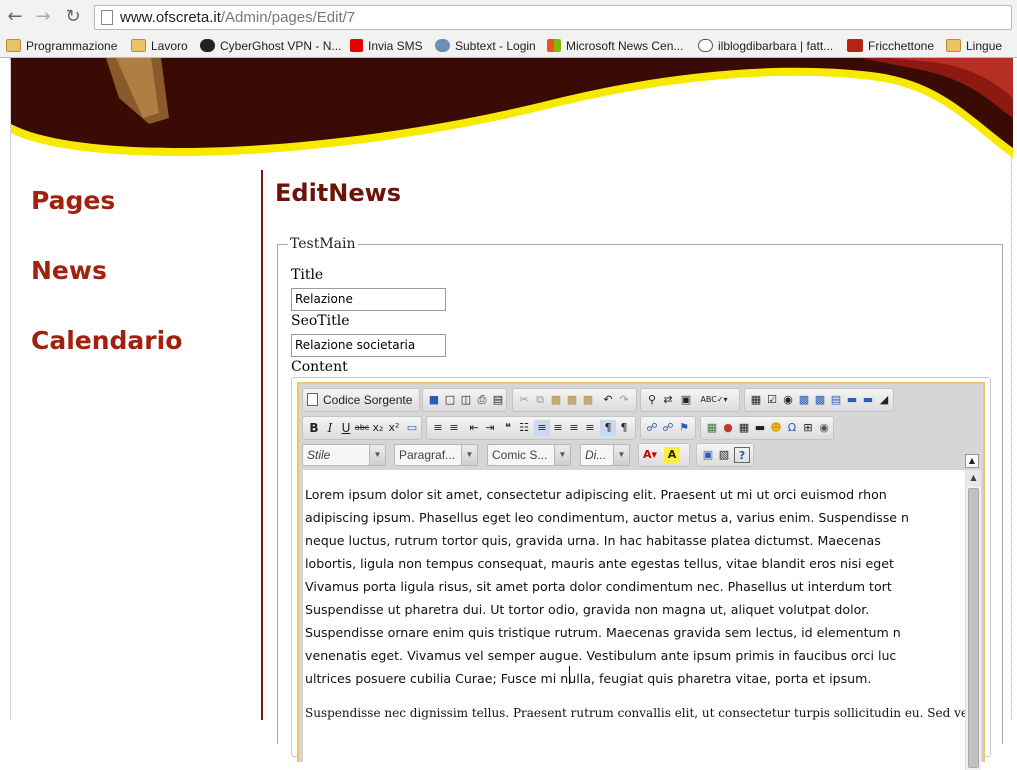  Describe the element at coordinates (141, 270) in the screenshot. I see `nav-link-news: News` at that location.